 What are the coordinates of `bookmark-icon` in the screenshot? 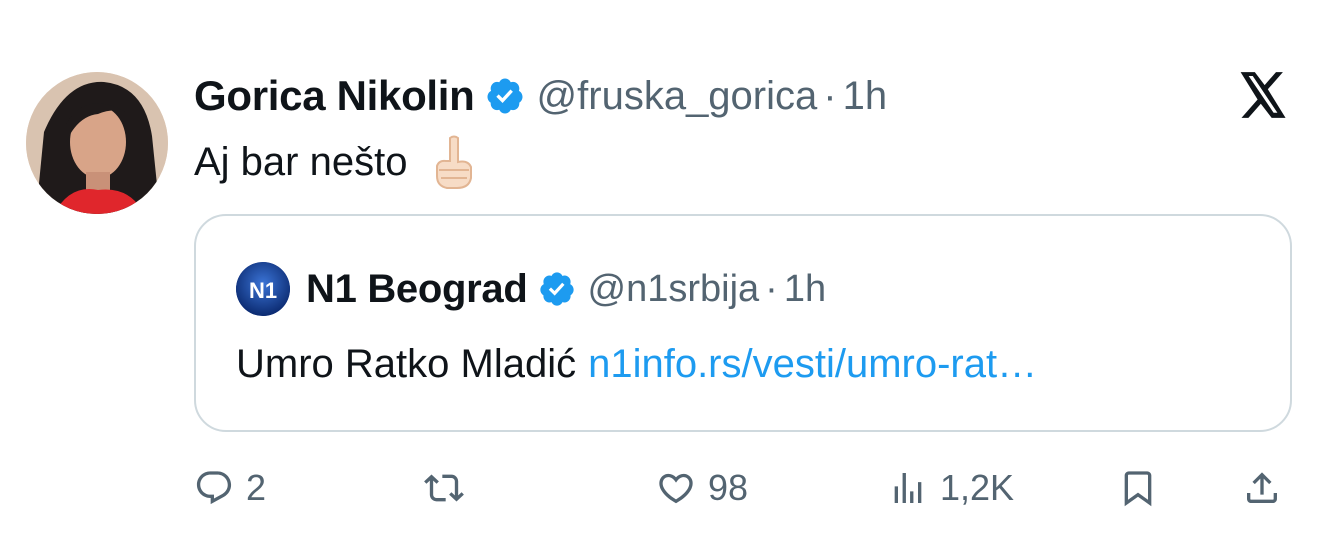 It's located at (1138, 489).